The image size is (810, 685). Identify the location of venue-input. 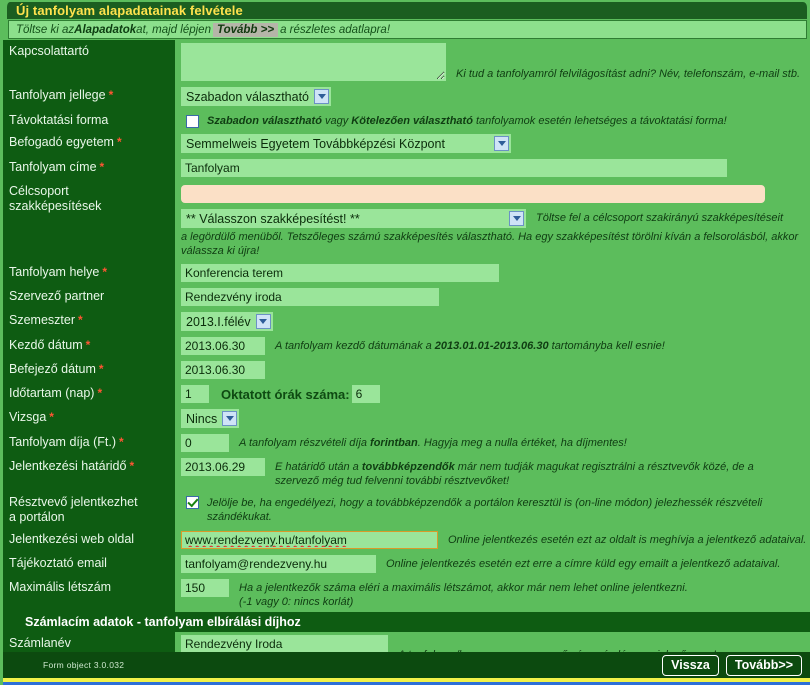
(340, 273).